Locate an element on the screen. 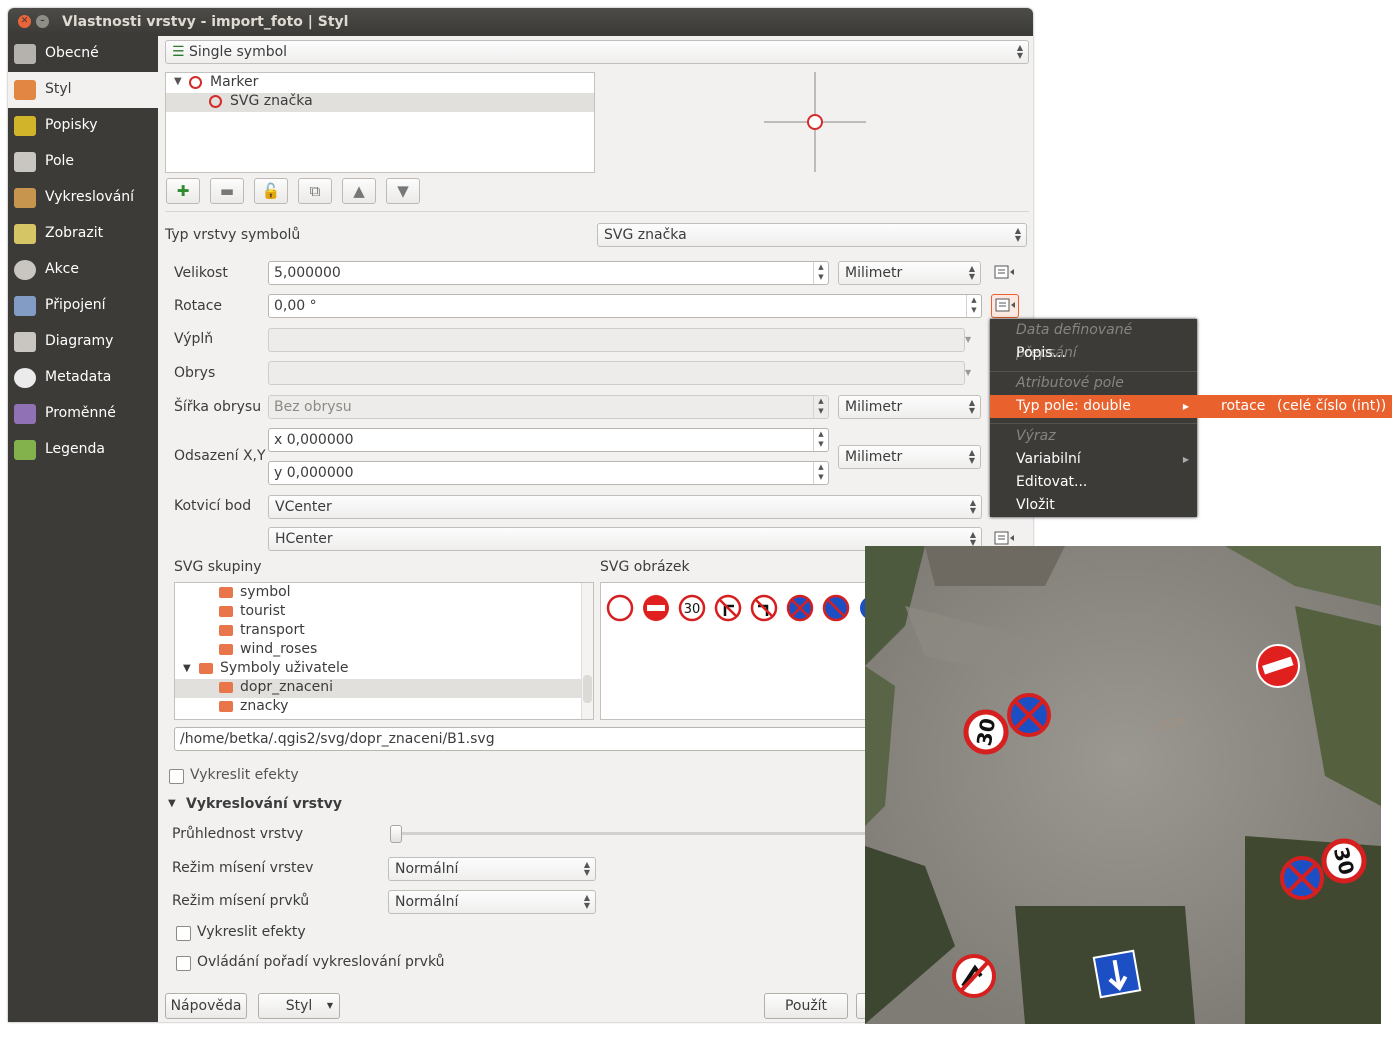 The height and width of the screenshot is (1040, 1398). abc-label-icon is located at coordinates (25, 126).